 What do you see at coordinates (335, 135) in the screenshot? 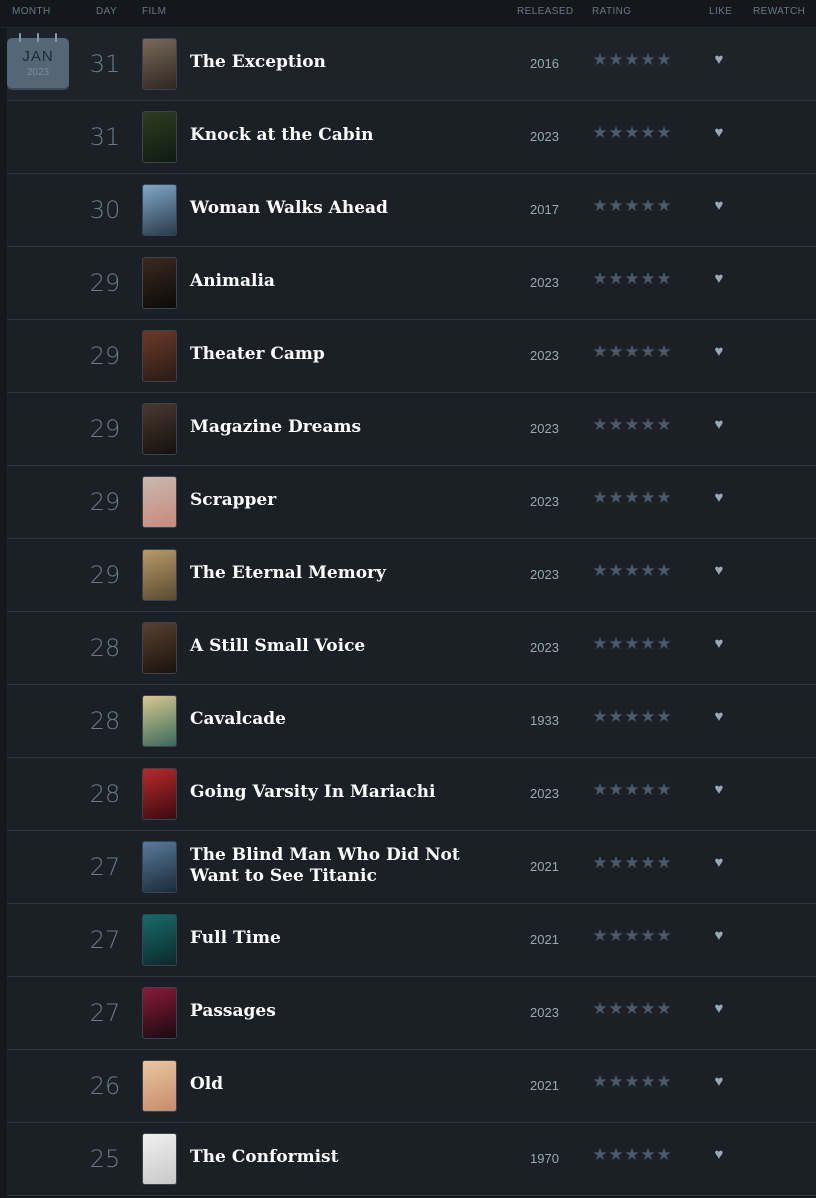
I see `film-title: Knock at the Cabin` at bounding box center [335, 135].